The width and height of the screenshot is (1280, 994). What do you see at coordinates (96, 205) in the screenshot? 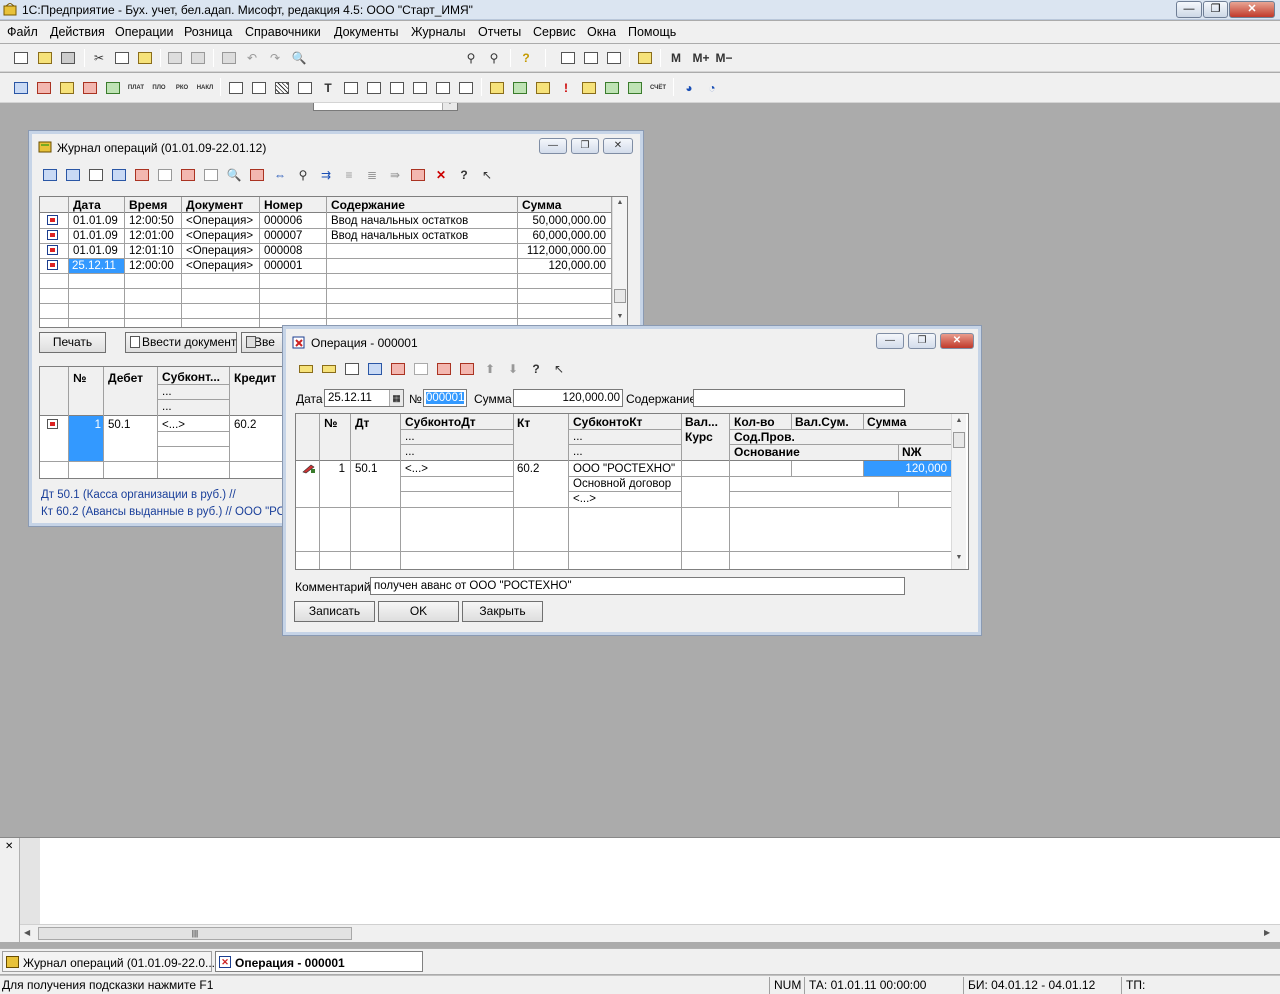
I see `col-date: Дата` at bounding box center [96, 205].